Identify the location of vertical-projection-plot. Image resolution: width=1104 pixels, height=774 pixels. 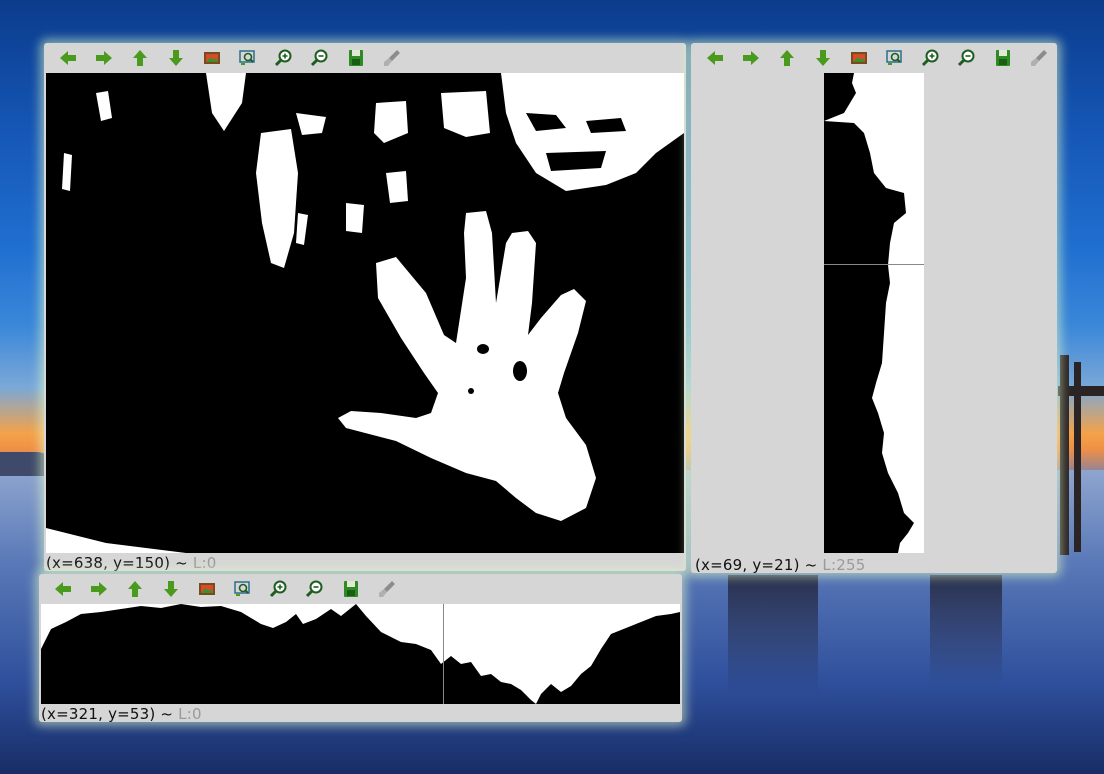
(869, 313).